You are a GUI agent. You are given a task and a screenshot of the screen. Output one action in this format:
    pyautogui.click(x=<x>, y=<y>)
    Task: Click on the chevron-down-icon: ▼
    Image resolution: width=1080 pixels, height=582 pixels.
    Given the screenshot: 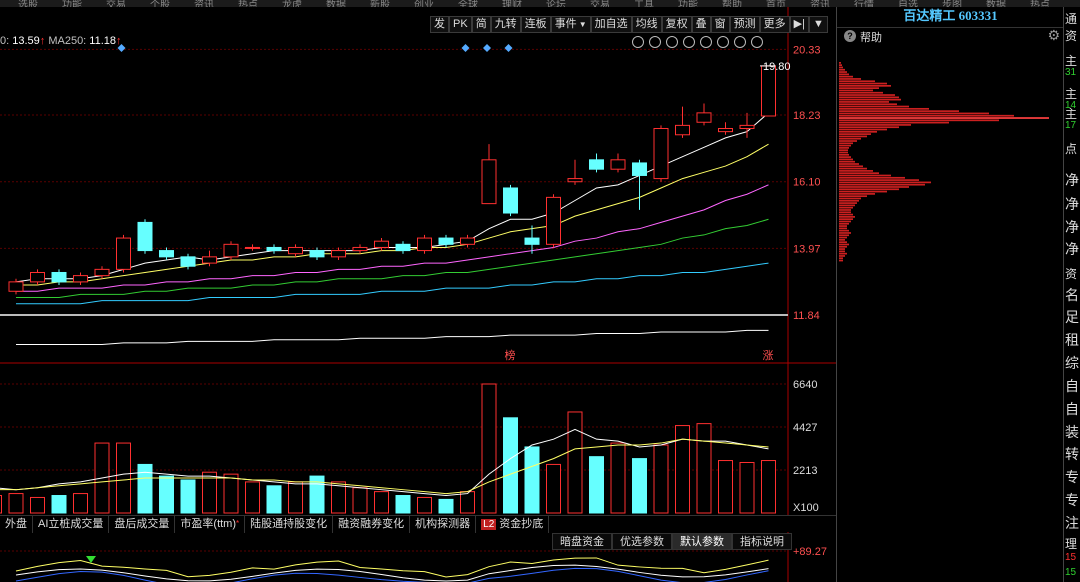 What is the action you would take?
    pyautogui.click(x=583, y=24)
    